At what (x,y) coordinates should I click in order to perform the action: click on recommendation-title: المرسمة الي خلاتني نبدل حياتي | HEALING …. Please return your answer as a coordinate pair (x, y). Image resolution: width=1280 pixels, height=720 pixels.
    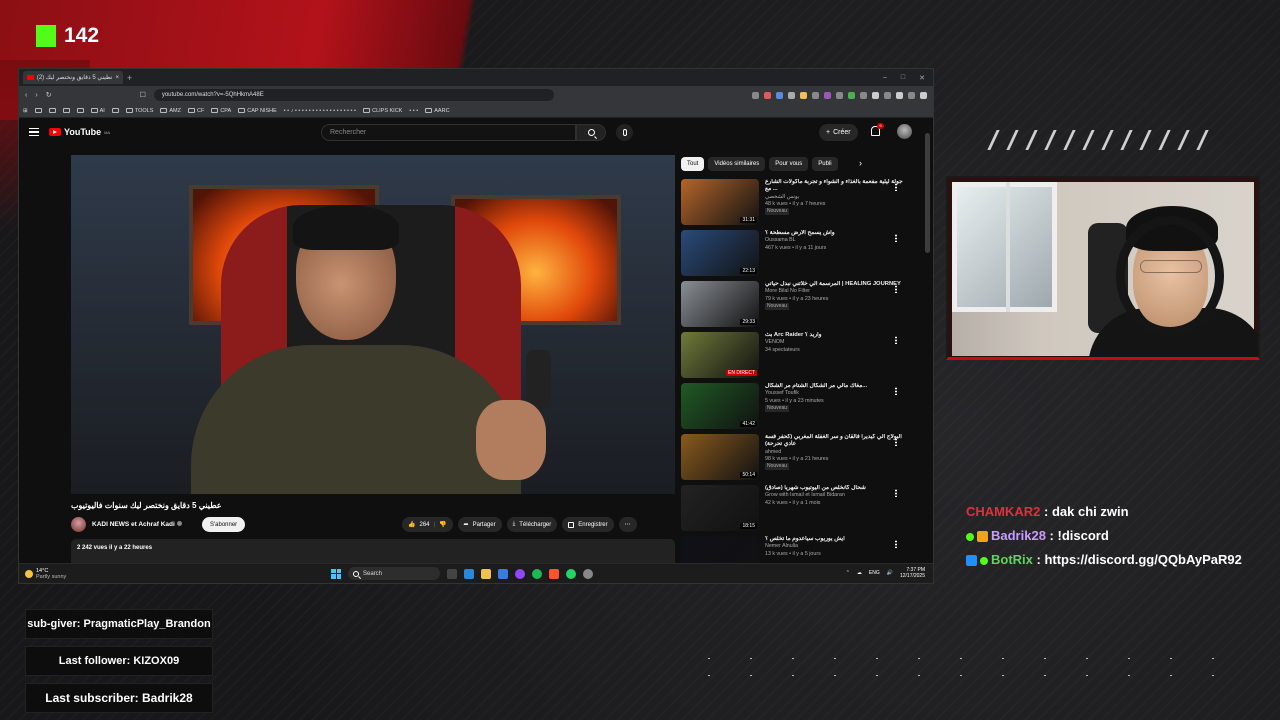
    Looking at the image, I should click on (835, 284).